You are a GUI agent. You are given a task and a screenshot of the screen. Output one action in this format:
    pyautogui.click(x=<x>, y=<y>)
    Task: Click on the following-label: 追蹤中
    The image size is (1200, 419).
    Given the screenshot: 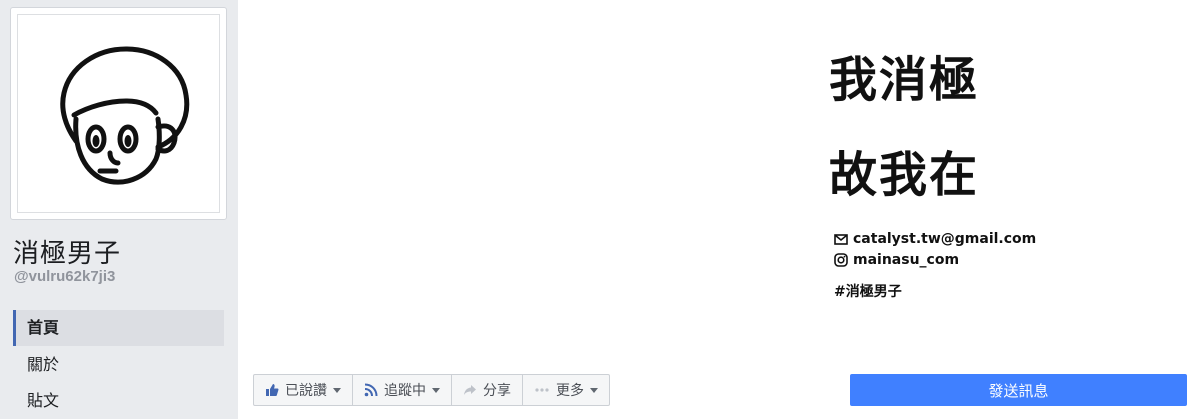 What is the action you would take?
    pyautogui.click(x=405, y=391)
    